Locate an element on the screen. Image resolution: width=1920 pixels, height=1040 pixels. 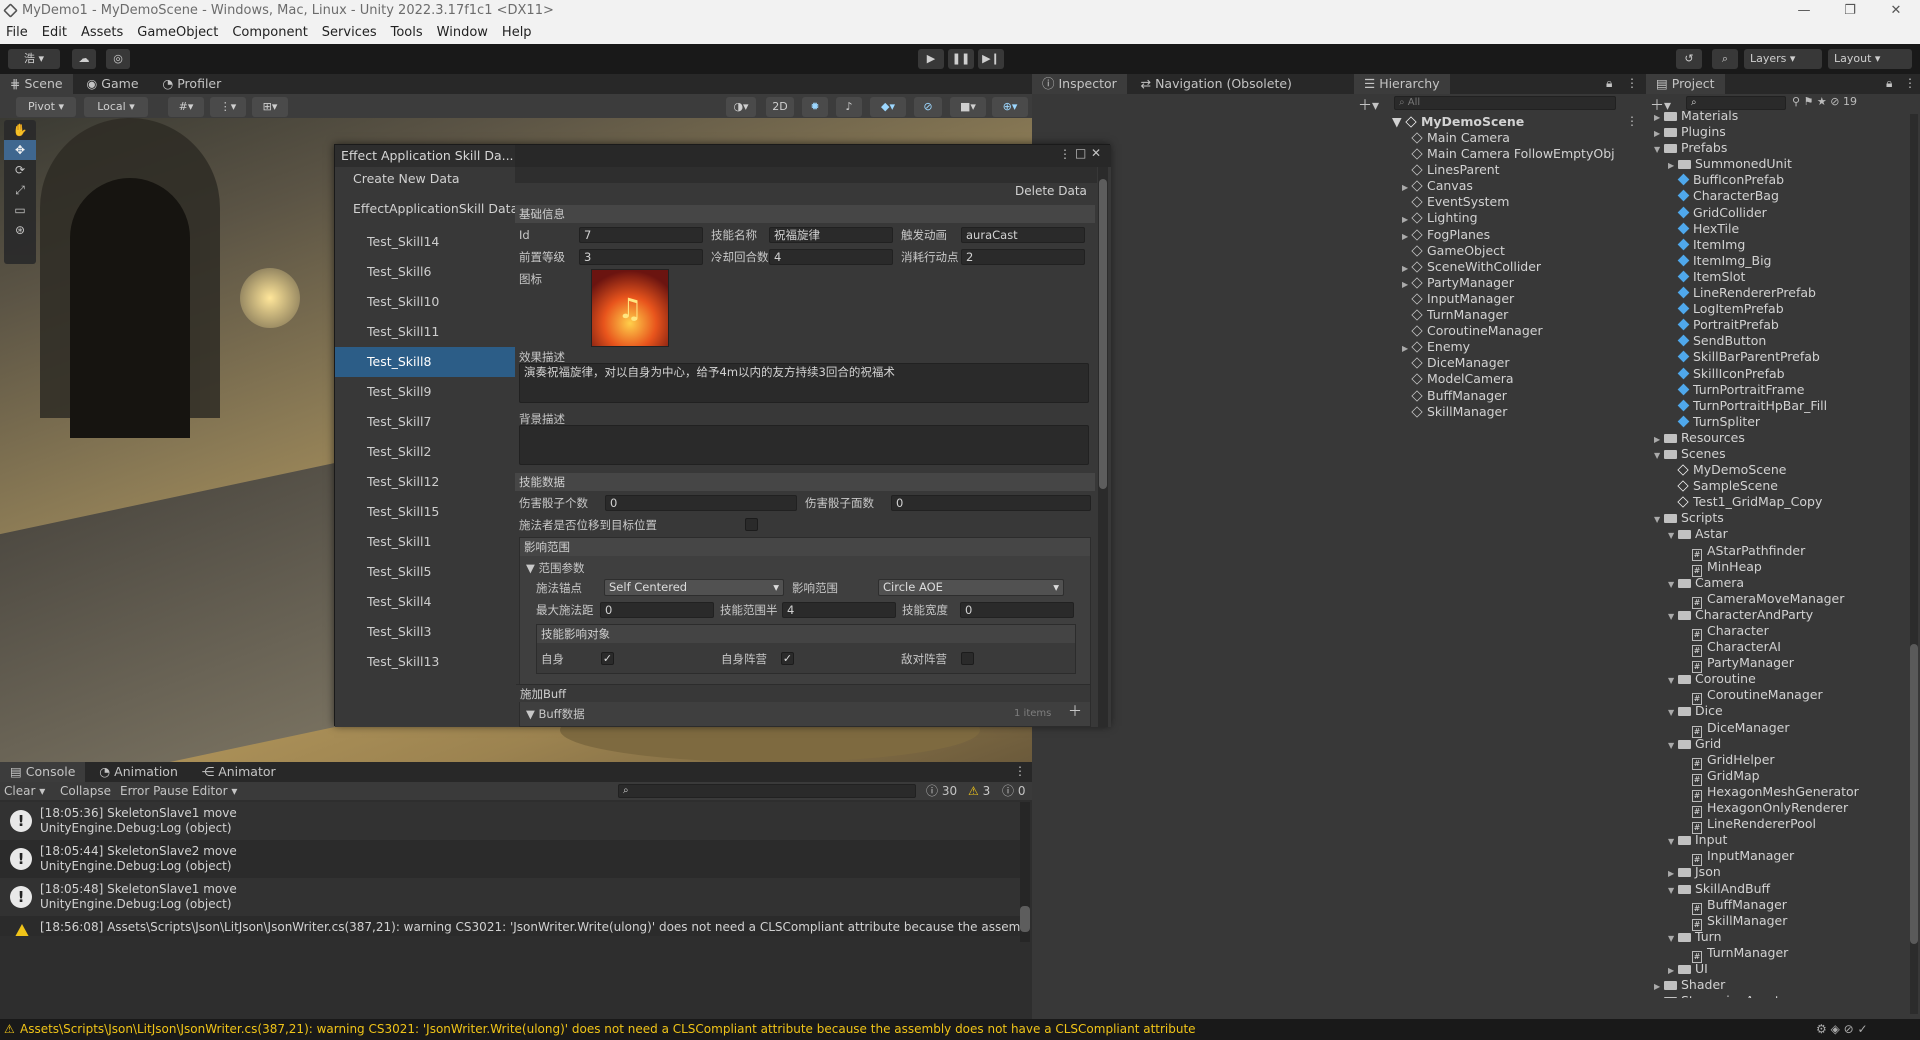
project-item: ▶ SummonedUnit is located at coordinates (1777, 164).